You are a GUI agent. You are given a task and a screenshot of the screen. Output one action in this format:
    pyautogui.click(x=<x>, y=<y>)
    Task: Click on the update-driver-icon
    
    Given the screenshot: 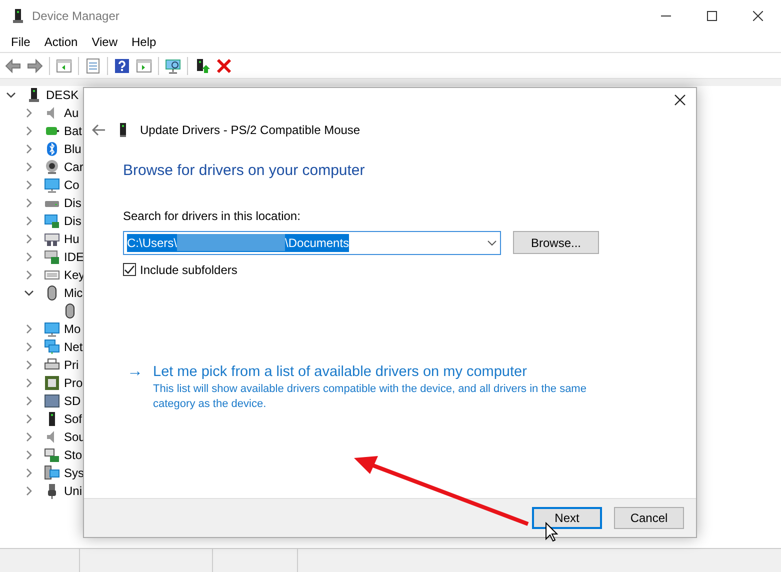 What is the action you would take?
    pyautogui.click(x=202, y=66)
    